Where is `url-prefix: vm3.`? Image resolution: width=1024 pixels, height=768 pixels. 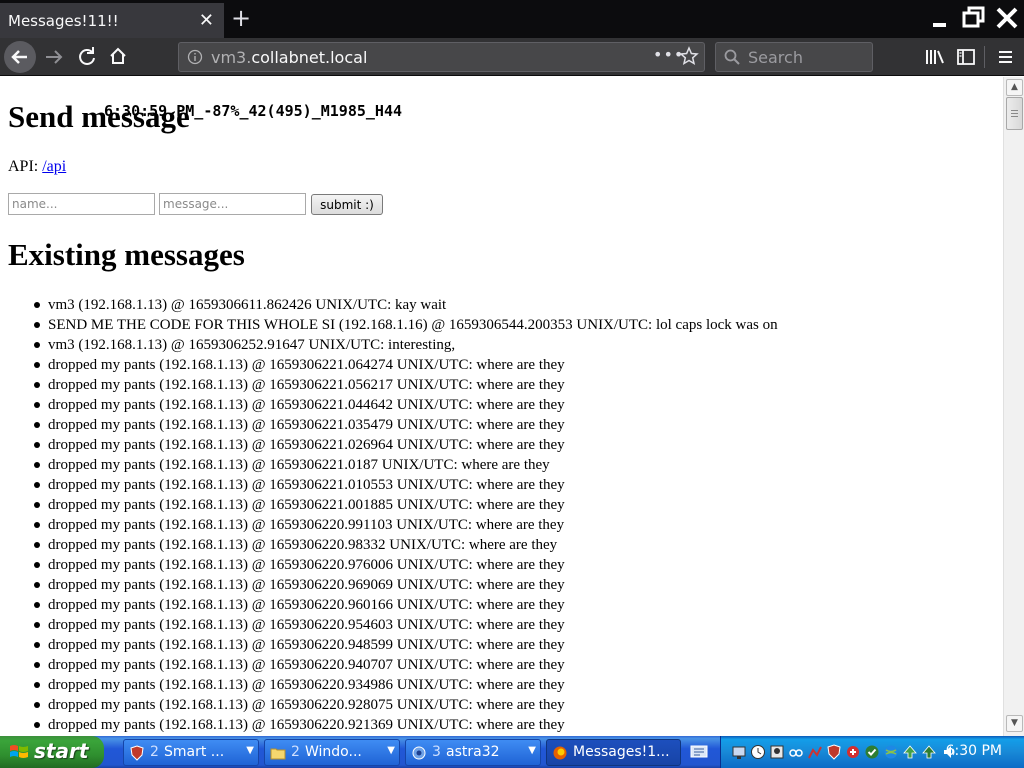 url-prefix: vm3. is located at coordinates (231, 57).